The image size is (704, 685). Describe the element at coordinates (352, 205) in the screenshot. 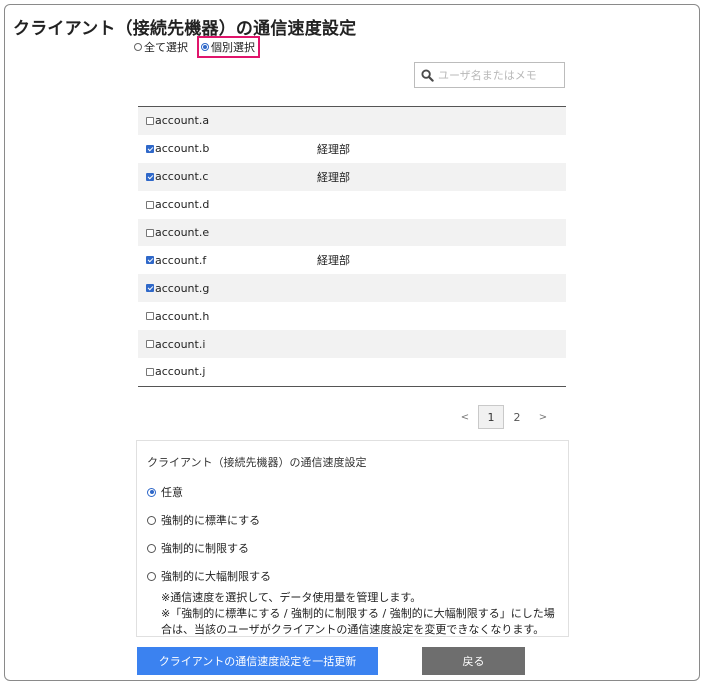

I see `account-row: account.d` at that location.